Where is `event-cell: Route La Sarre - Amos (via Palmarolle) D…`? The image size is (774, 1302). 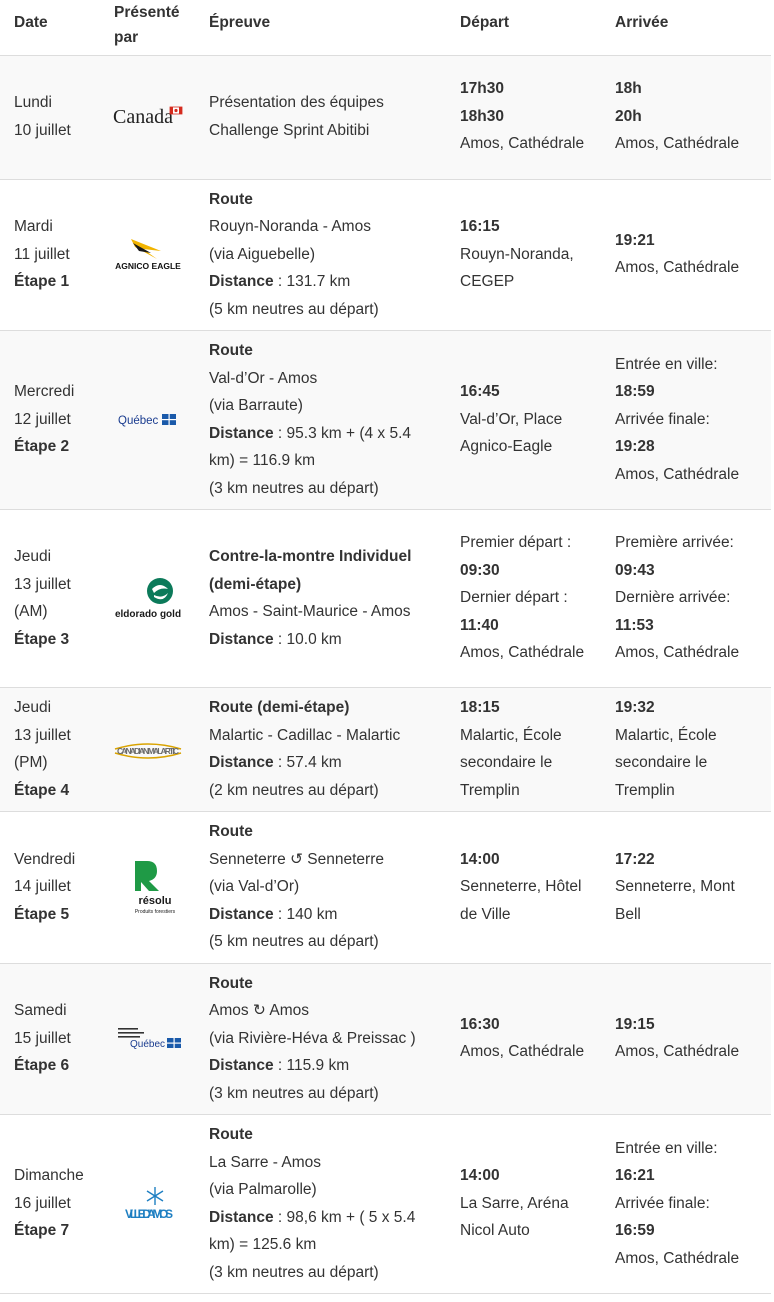
event-cell: Route La Sarre - Amos (via Palmarolle) D… is located at coordinates (320, 1204).